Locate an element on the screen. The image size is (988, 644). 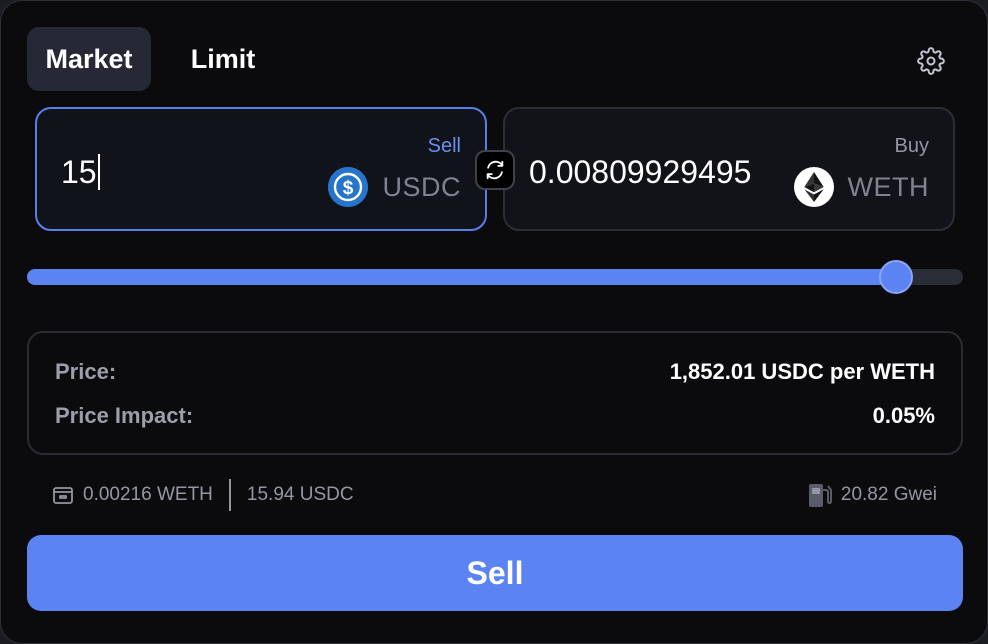
gear-icon is located at coordinates (931, 61).